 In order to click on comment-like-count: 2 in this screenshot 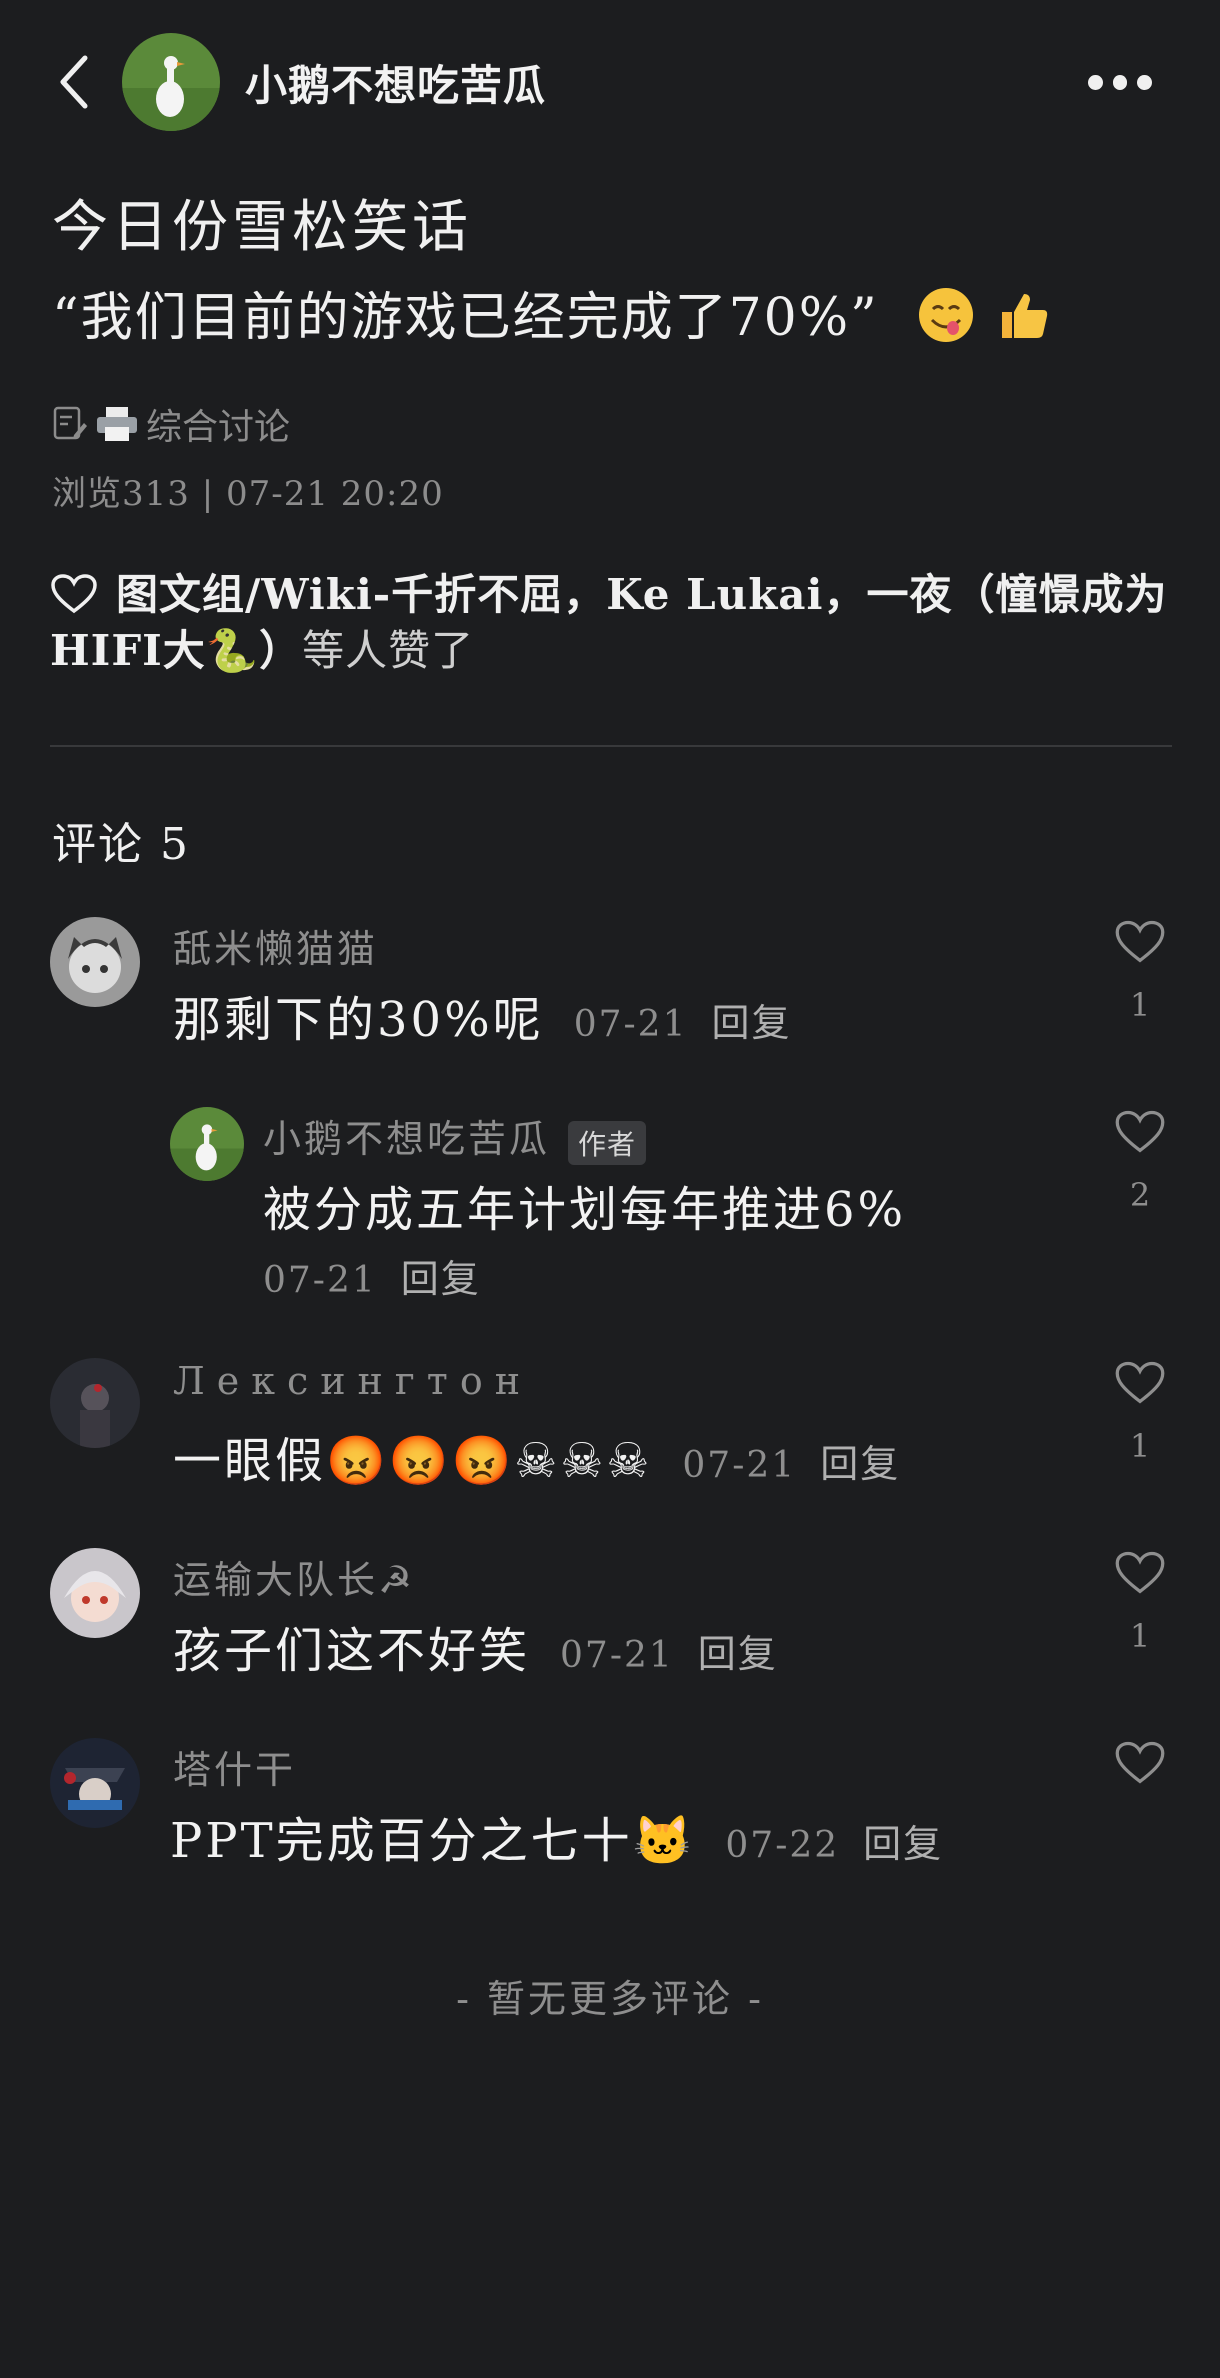, I will do `click(1140, 1195)`.